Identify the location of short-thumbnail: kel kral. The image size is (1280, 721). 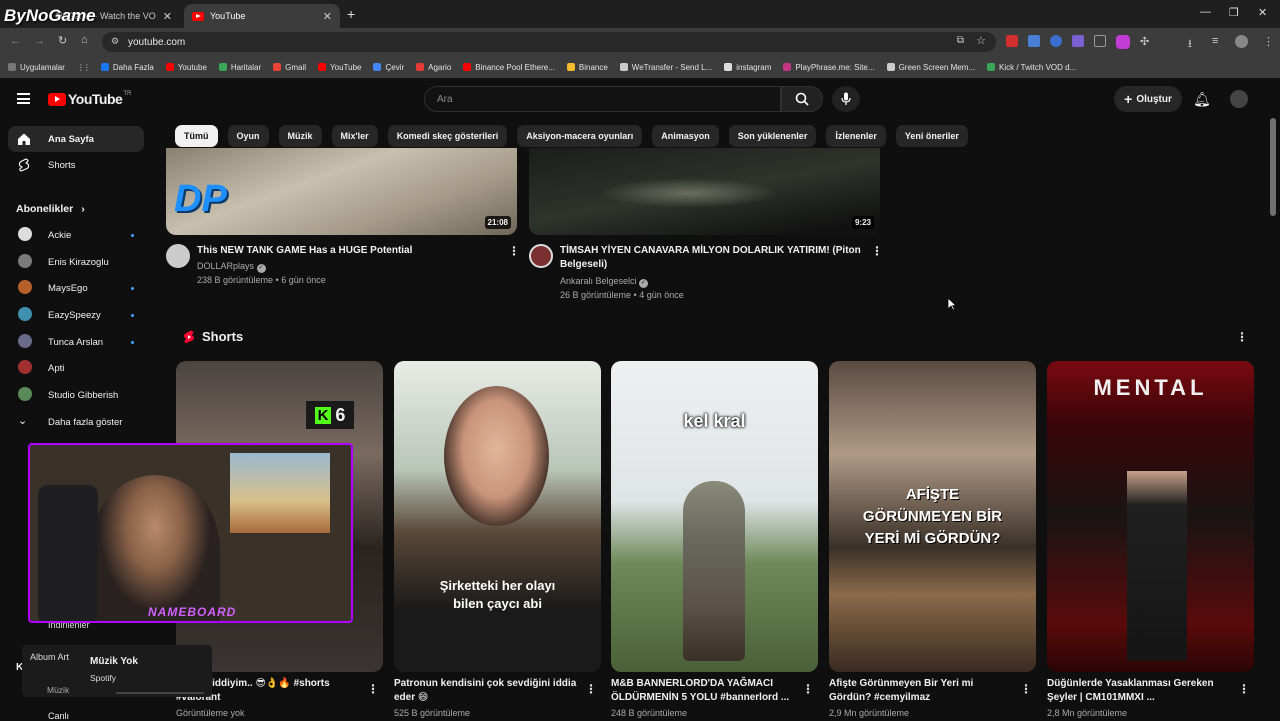
(714, 516).